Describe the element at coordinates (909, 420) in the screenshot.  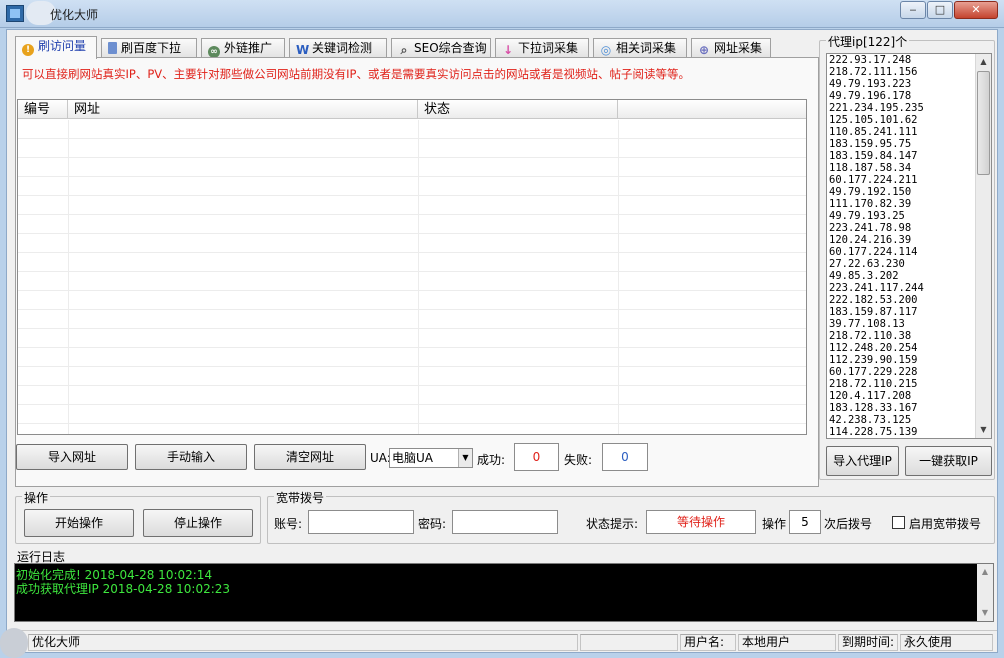
I see `proxy-item: 42.238.73.125` at that location.